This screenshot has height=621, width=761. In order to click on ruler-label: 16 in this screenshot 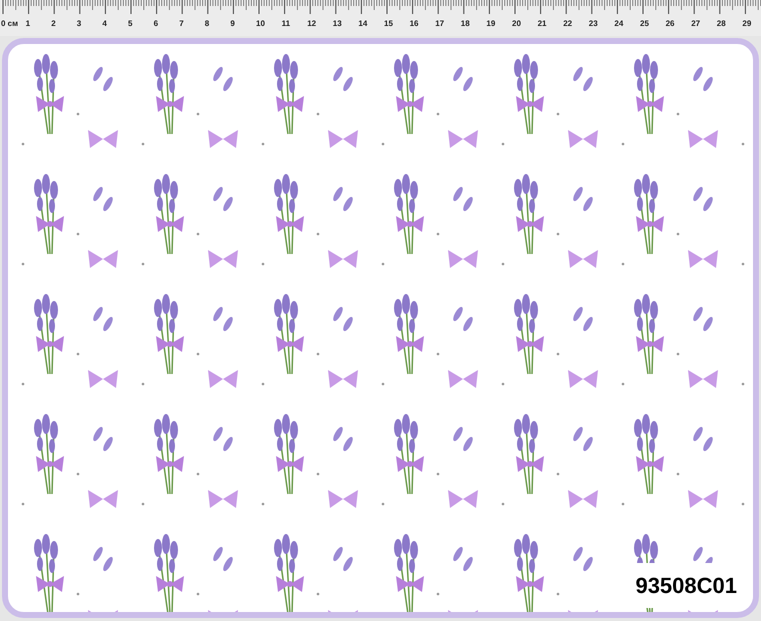, I will do `click(414, 24)`.